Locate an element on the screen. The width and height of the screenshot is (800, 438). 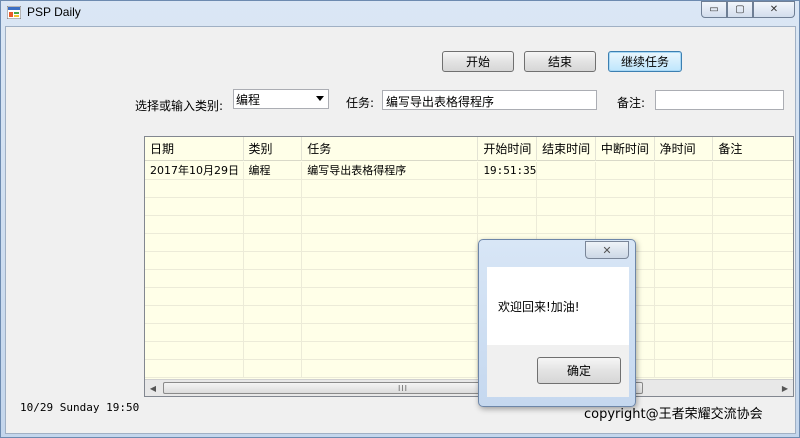
start-button: 开始 is located at coordinates (478, 61).